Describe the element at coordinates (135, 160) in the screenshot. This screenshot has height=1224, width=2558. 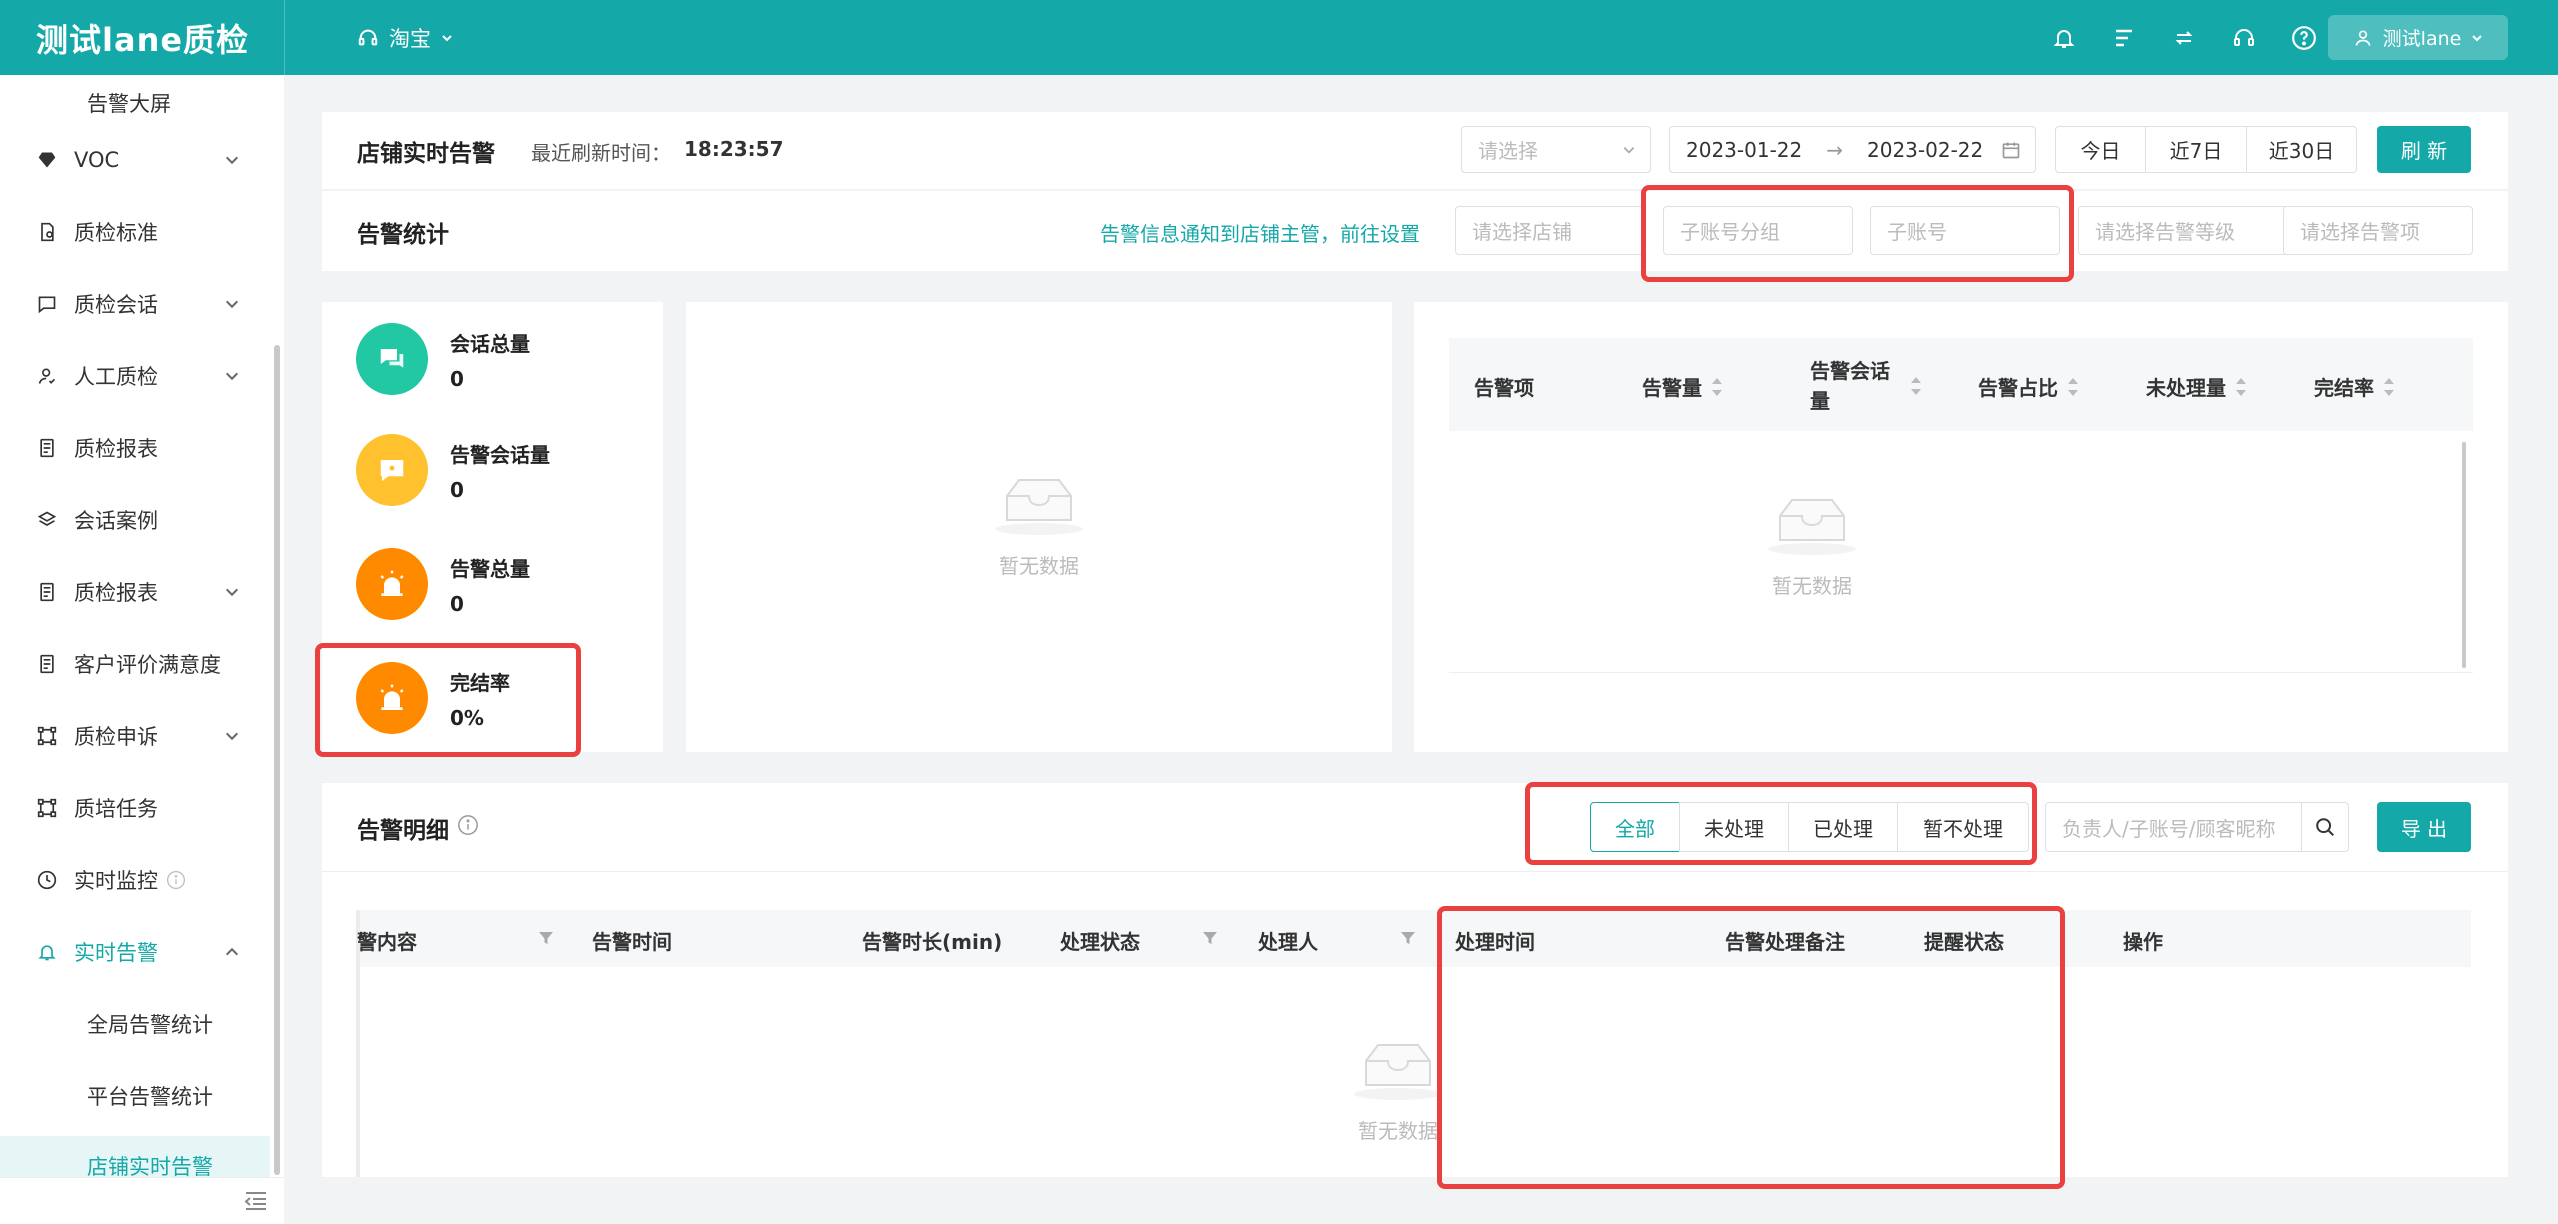
I see `sidebar-item-voc: VOC` at that location.